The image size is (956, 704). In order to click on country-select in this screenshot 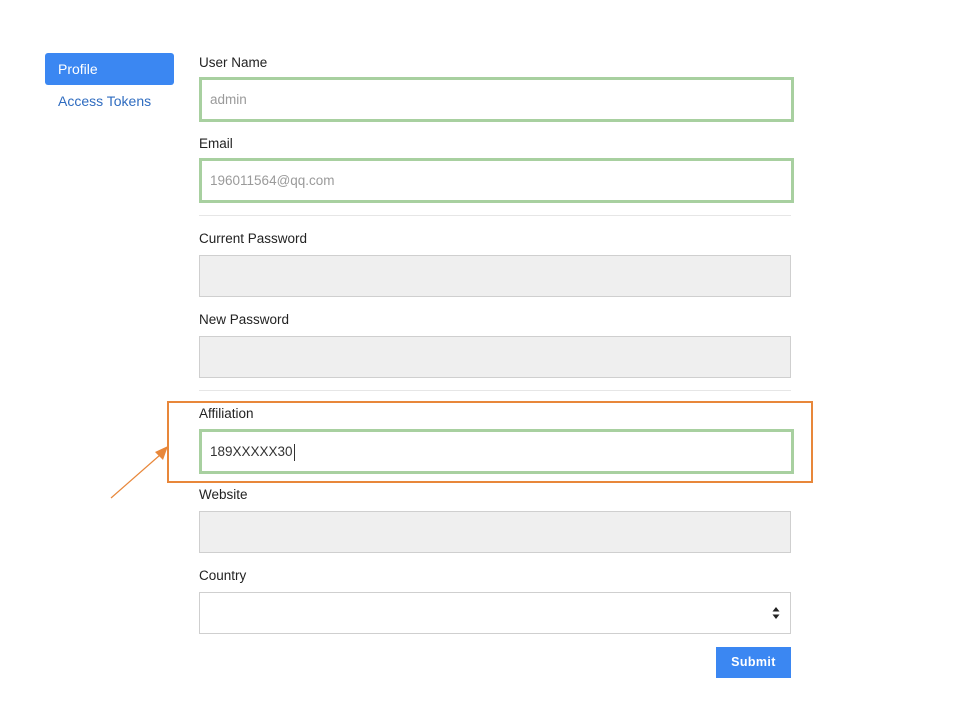, I will do `click(495, 613)`.